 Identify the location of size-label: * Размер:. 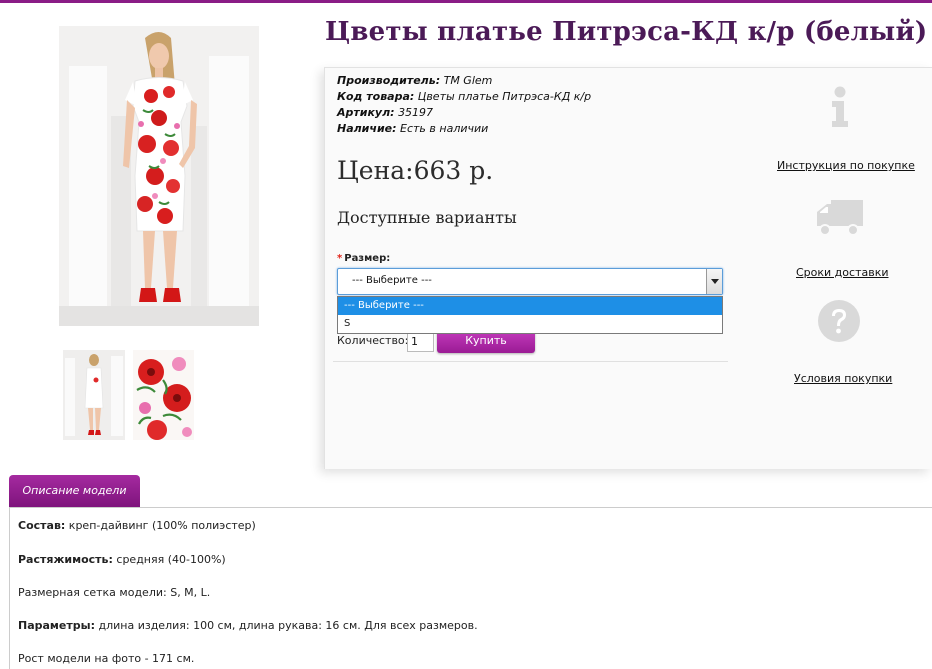
(364, 258).